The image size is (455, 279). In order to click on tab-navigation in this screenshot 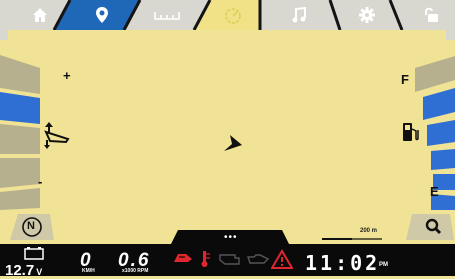, I will do `click(97, 20)`.